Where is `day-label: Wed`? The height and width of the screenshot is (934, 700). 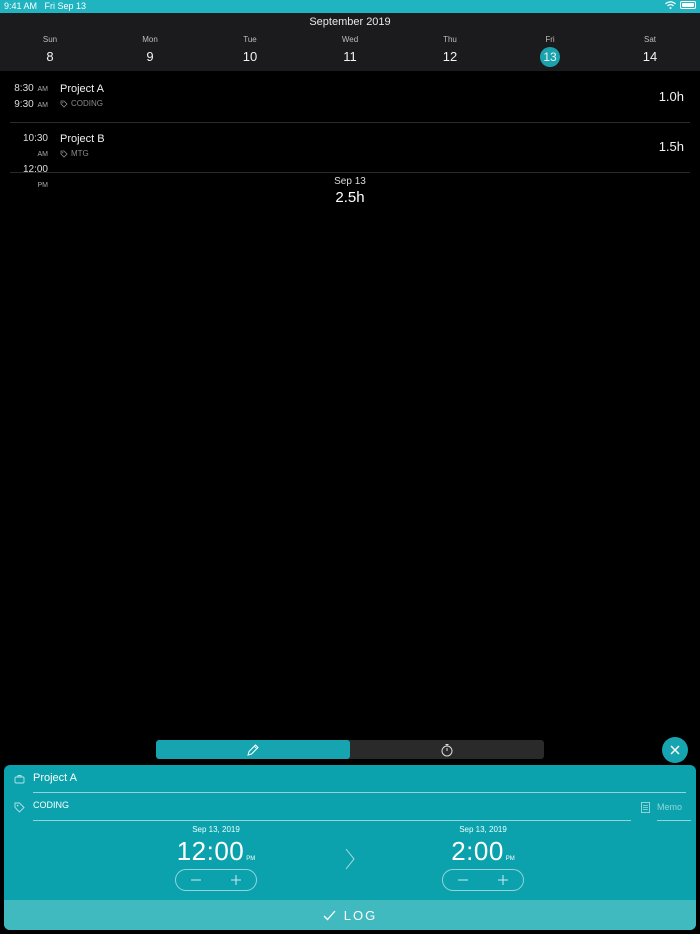 day-label: Wed is located at coordinates (350, 39).